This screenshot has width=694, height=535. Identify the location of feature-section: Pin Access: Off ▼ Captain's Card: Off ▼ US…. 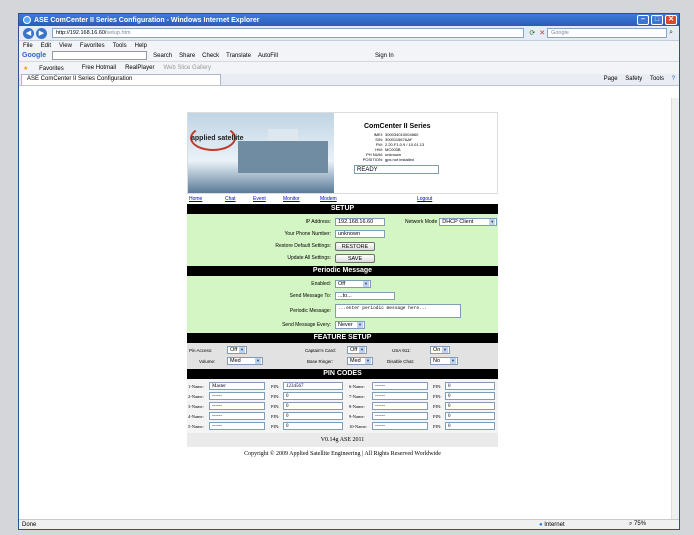
(342, 356).